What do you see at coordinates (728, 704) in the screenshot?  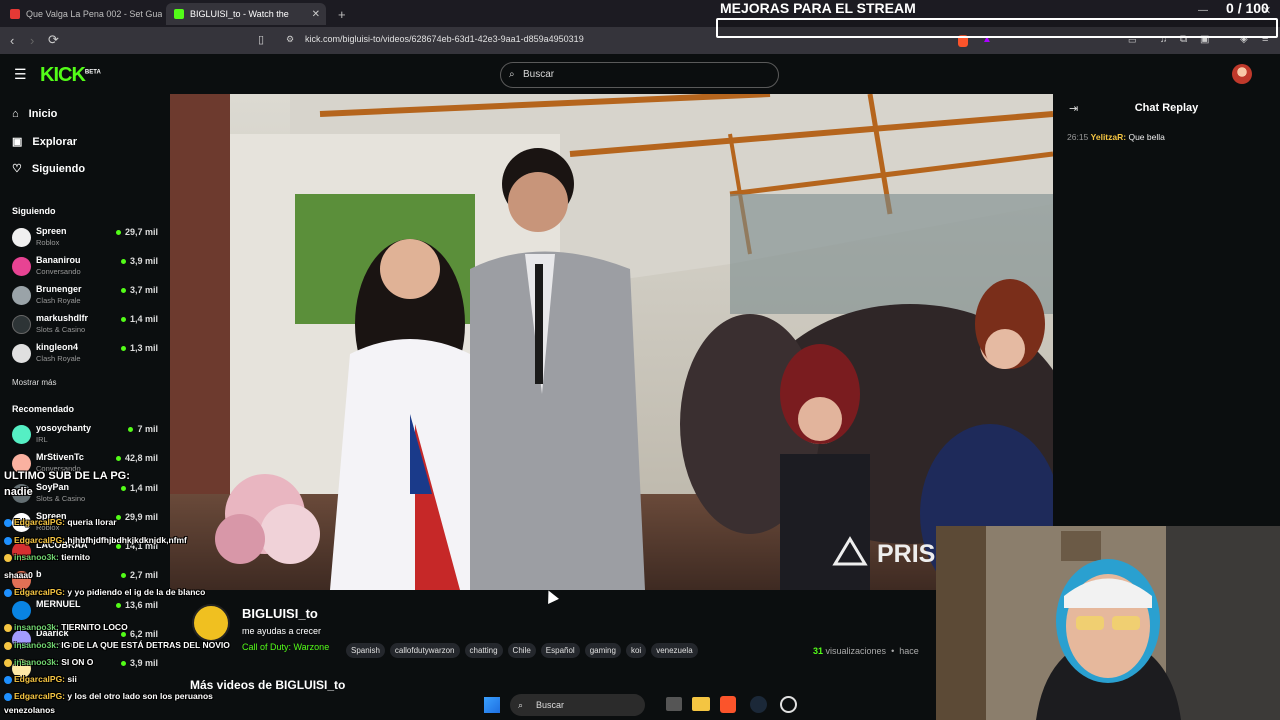 I see `brave-browser-icon` at bounding box center [728, 704].